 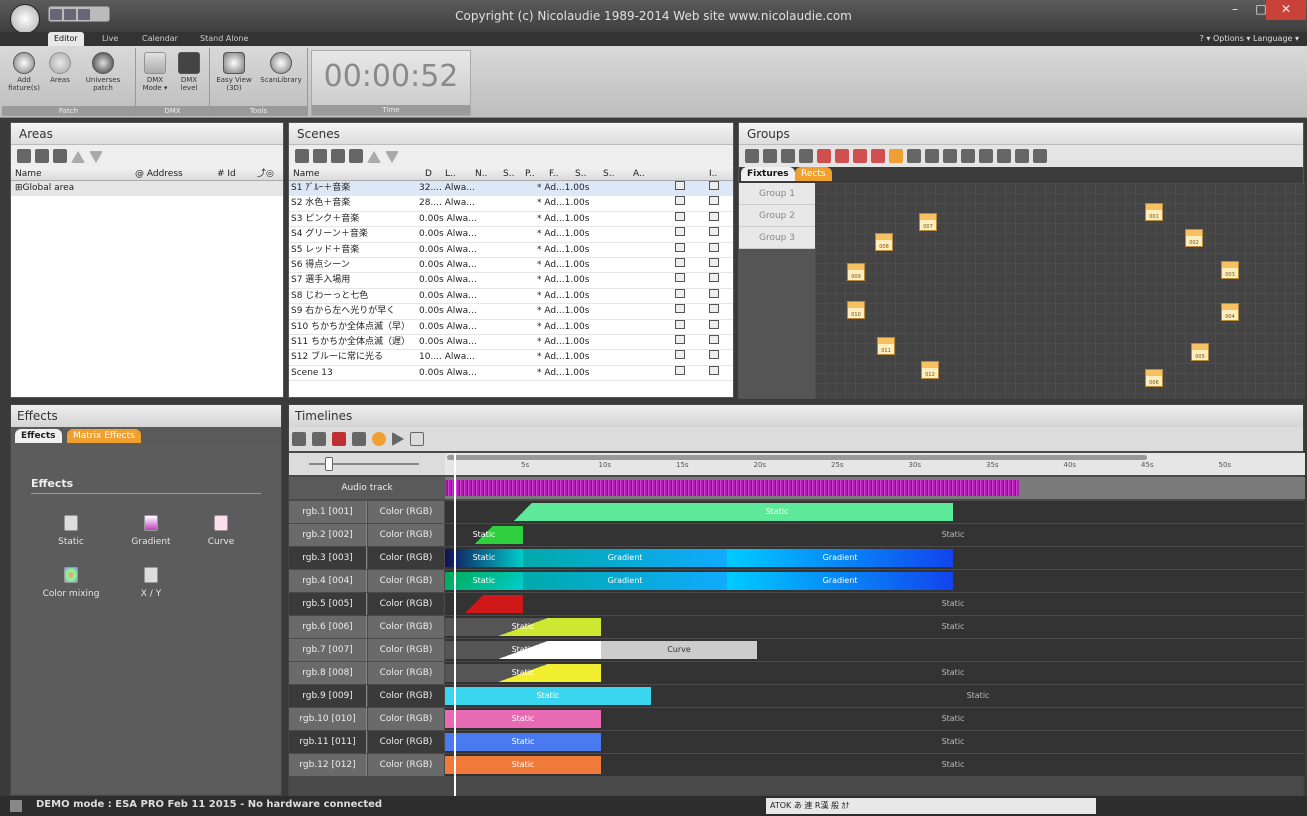 What do you see at coordinates (379, 439) in the screenshot?
I see `timeline-target-icon` at bounding box center [379, 439].